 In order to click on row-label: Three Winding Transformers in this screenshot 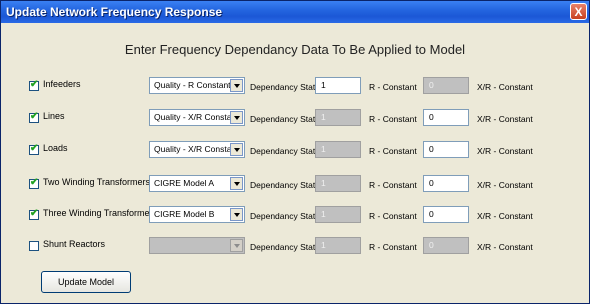, I will do `click(100, 213)`.